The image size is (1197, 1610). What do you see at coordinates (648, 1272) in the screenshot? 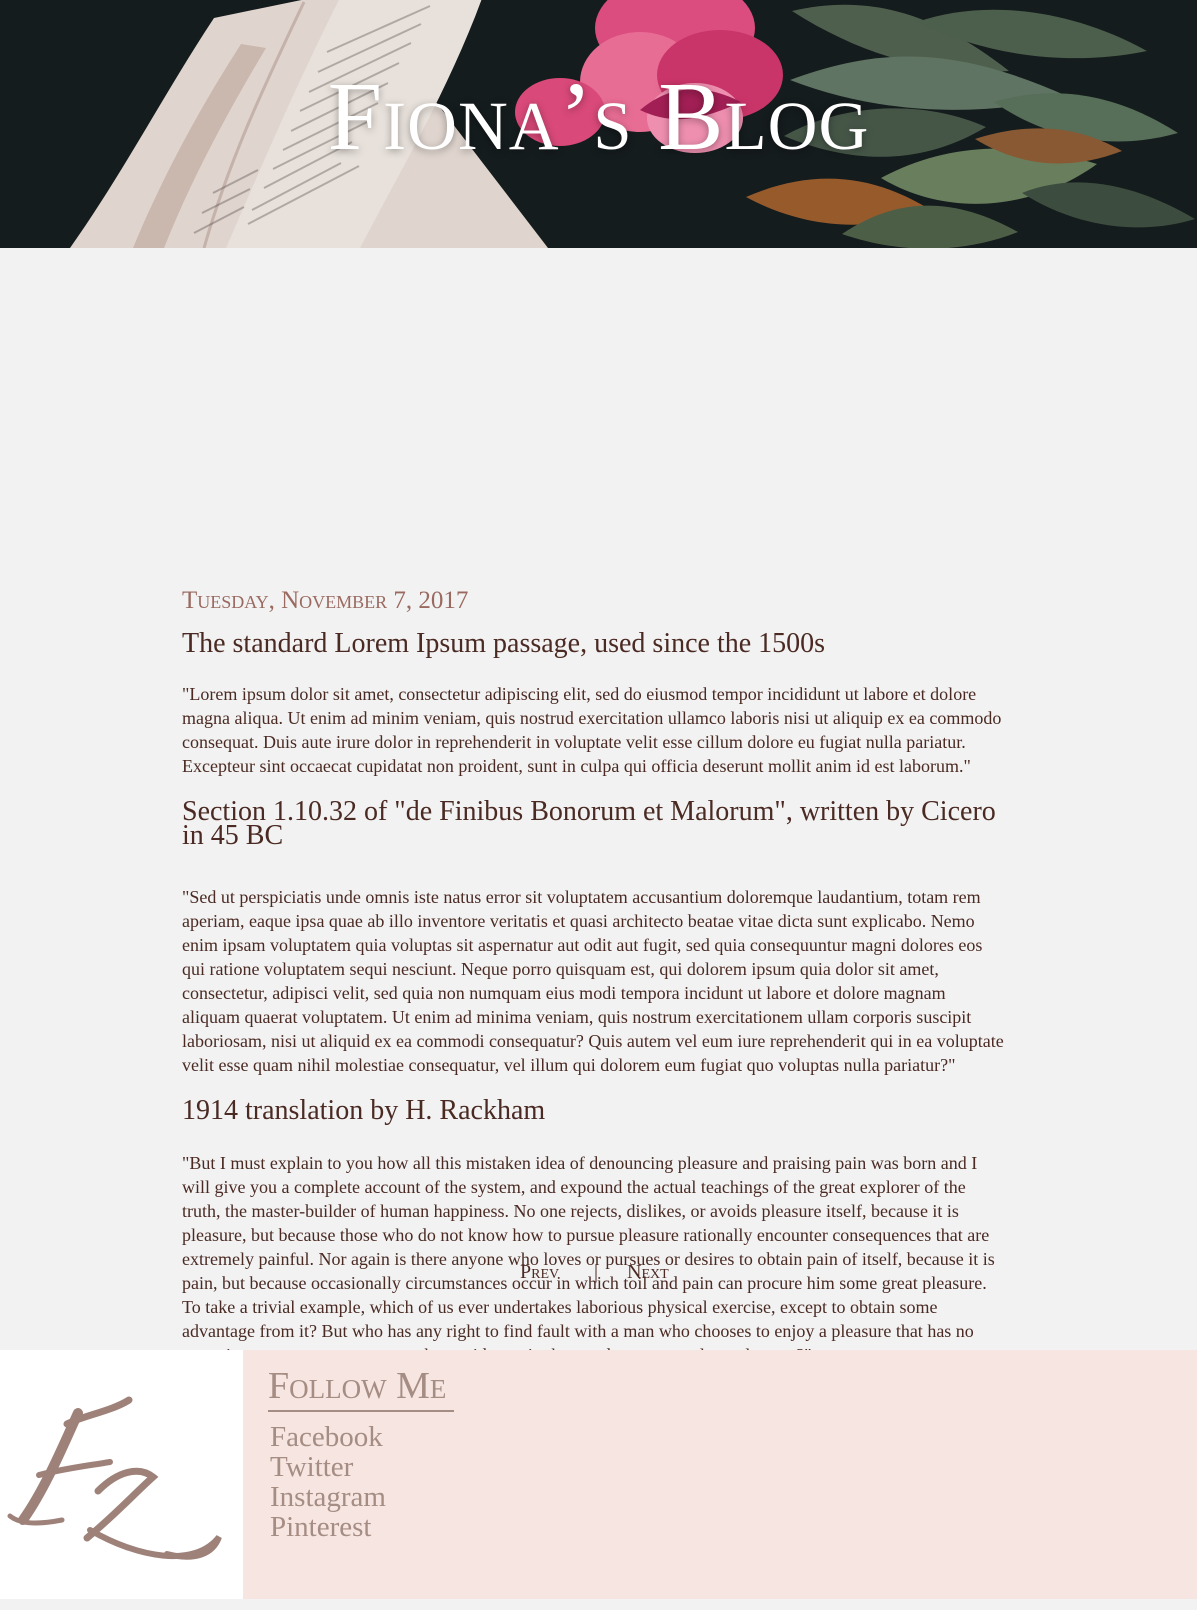
I see `next-post-link: Next` at bounding box center [648, 1272].